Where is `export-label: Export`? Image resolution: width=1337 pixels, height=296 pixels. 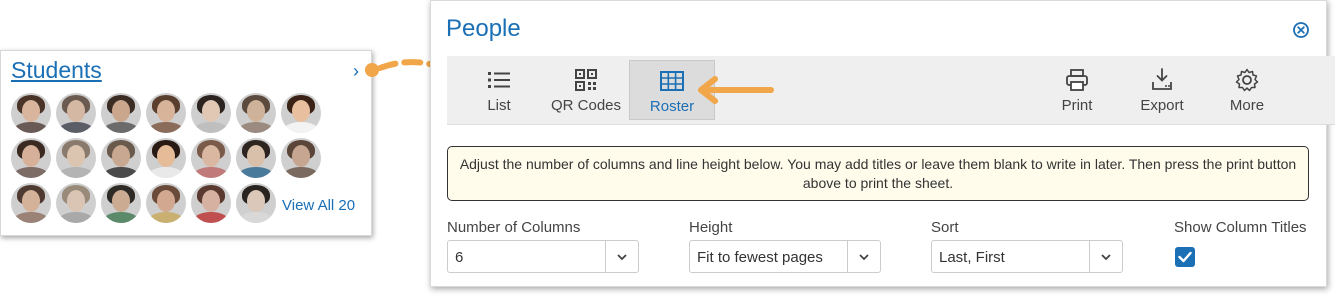 export-label: Export is located at coordinates (1162, 105).